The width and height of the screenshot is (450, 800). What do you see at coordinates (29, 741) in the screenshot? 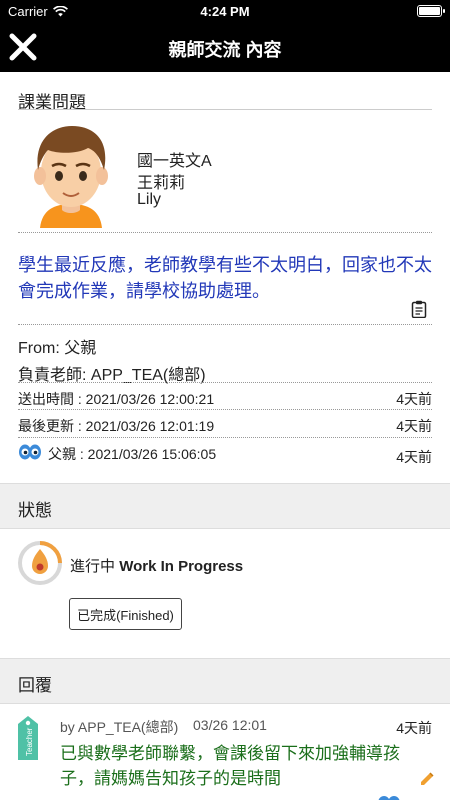
I see `tag-label: Teacher` at bounding box center [29, 741].